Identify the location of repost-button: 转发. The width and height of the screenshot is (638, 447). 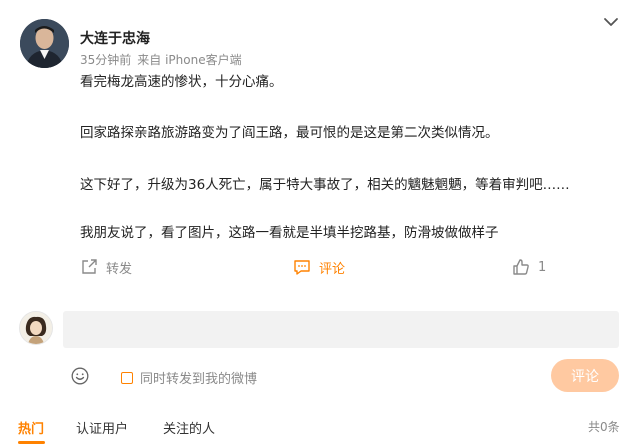
(106, 267).